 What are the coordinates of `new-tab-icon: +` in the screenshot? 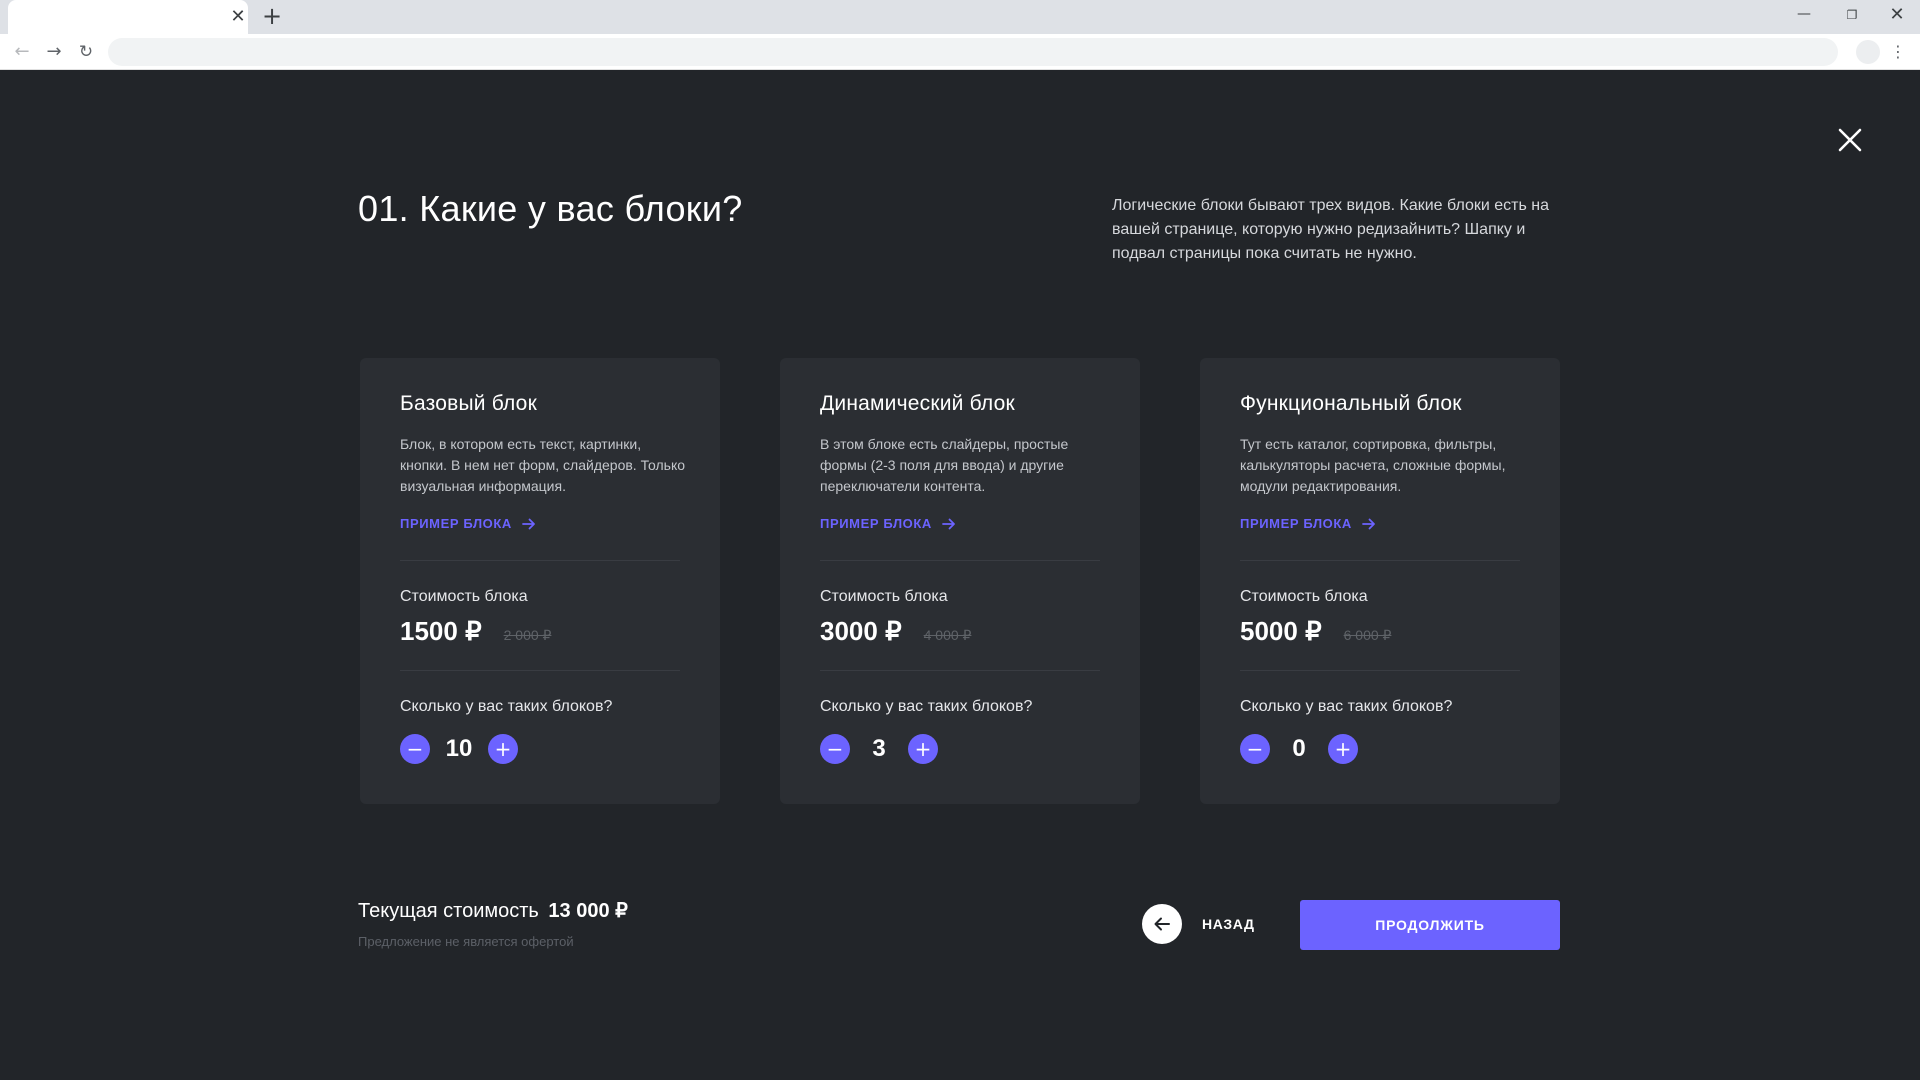 It's located at (272, 16).